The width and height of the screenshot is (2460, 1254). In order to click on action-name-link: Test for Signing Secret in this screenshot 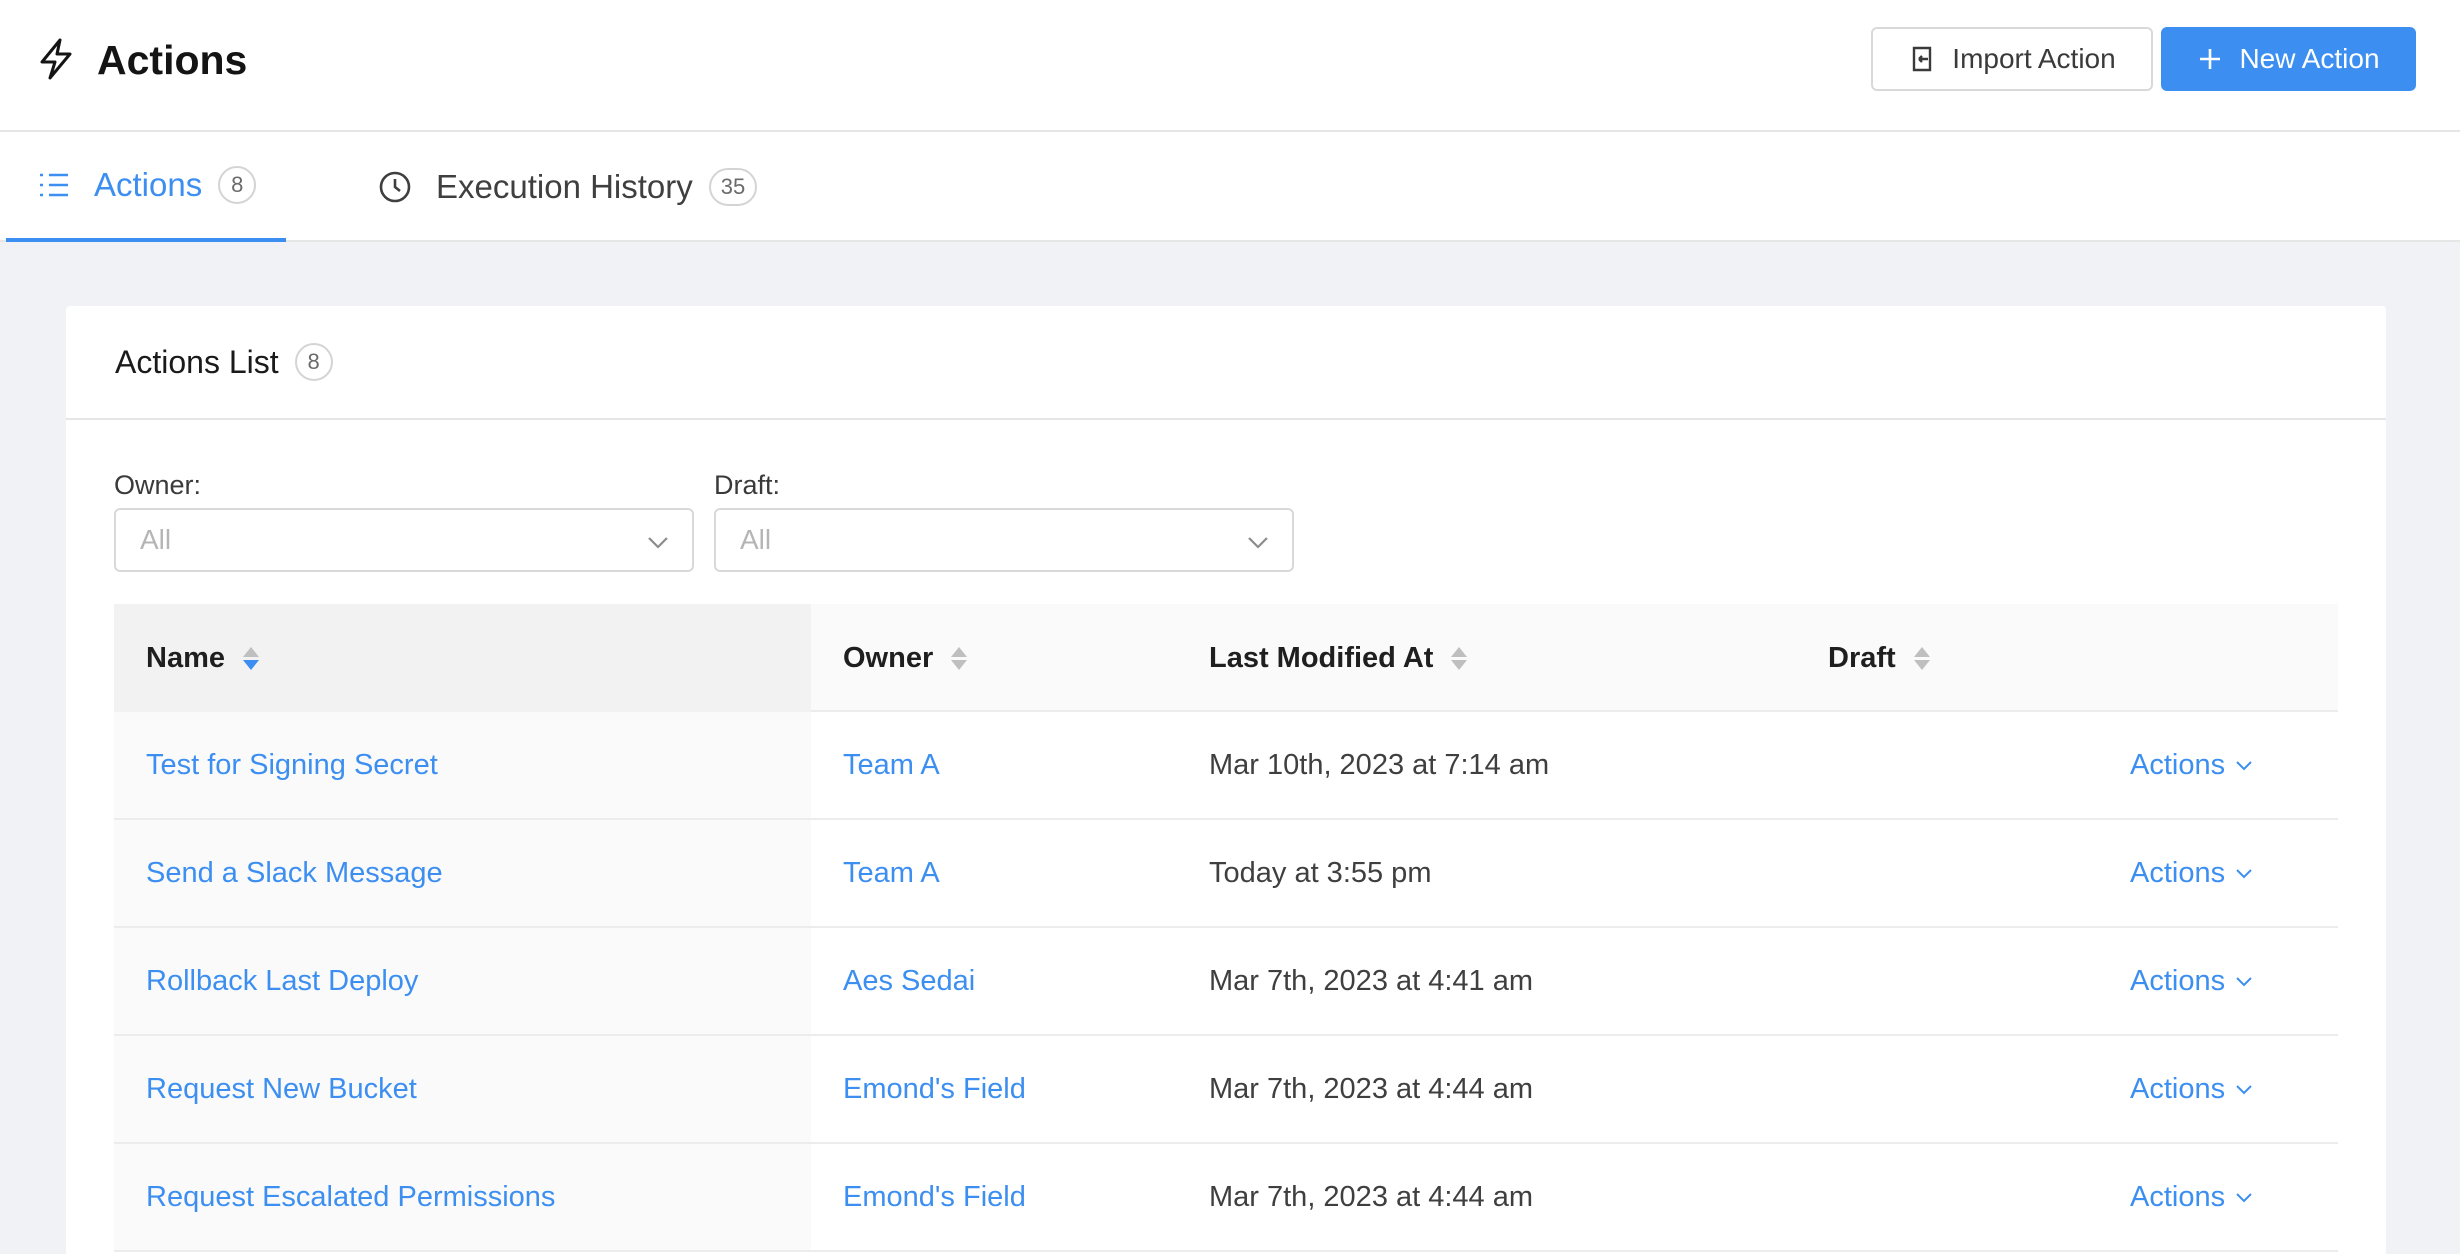, I will do `click(292, 765)`.